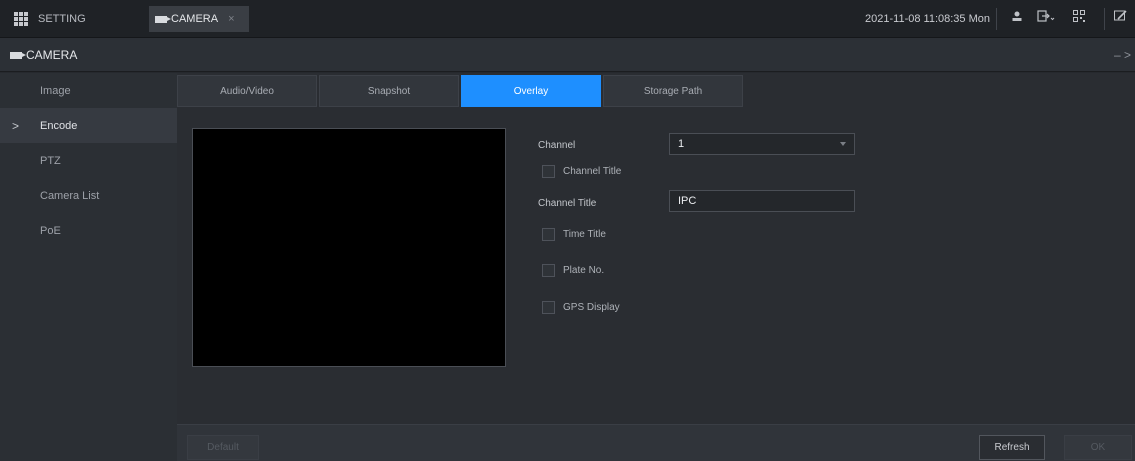  What do you see at coordinates (548, 270) in the screenshot?
I see `plate-no-checkbox` at bounding box center [548, 270].